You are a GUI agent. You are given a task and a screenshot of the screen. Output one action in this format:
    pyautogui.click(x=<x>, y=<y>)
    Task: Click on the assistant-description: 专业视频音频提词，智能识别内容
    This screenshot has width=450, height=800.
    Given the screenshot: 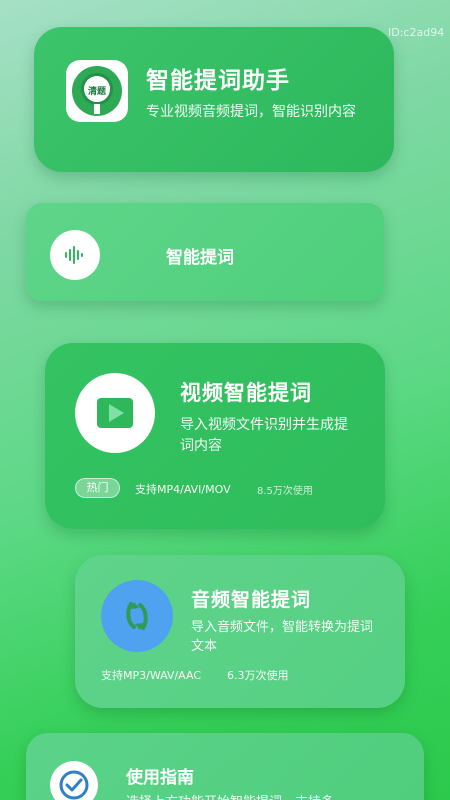 What is the action you would take?
    pyautogui.click(x=251, y=112)
    